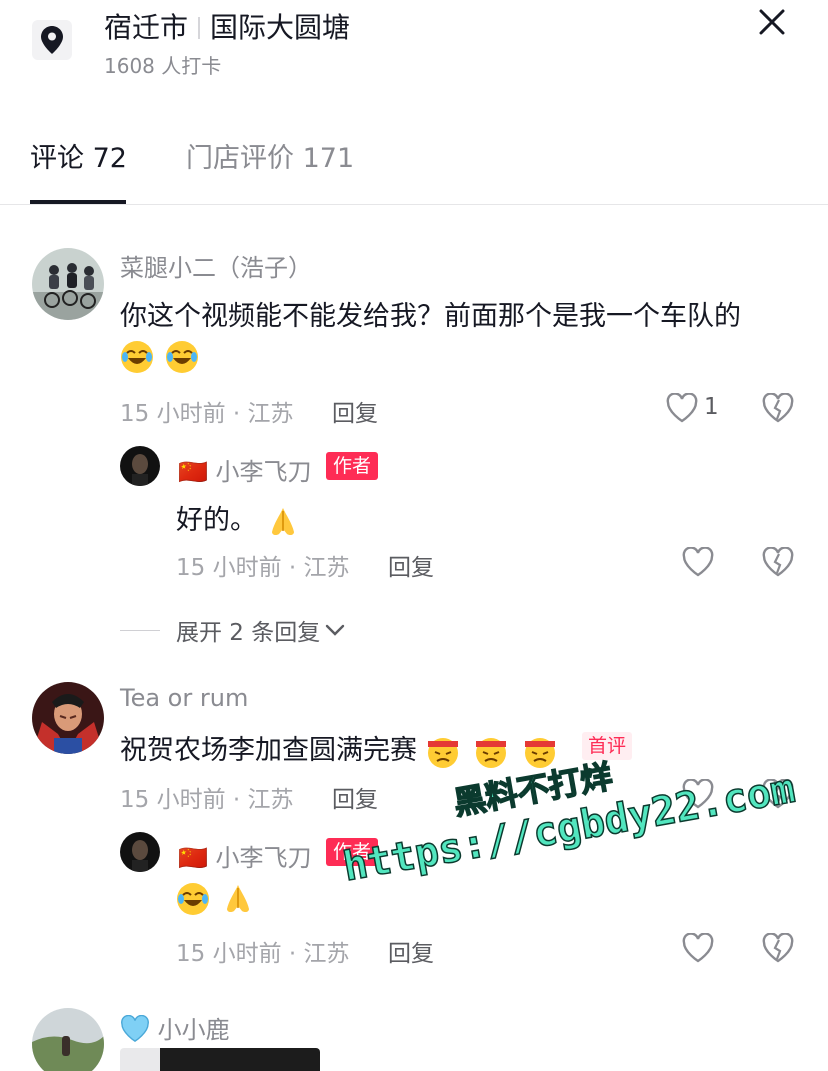  I want to click on expand-replies-label: 展开 2 条回复, so click(248, 633).